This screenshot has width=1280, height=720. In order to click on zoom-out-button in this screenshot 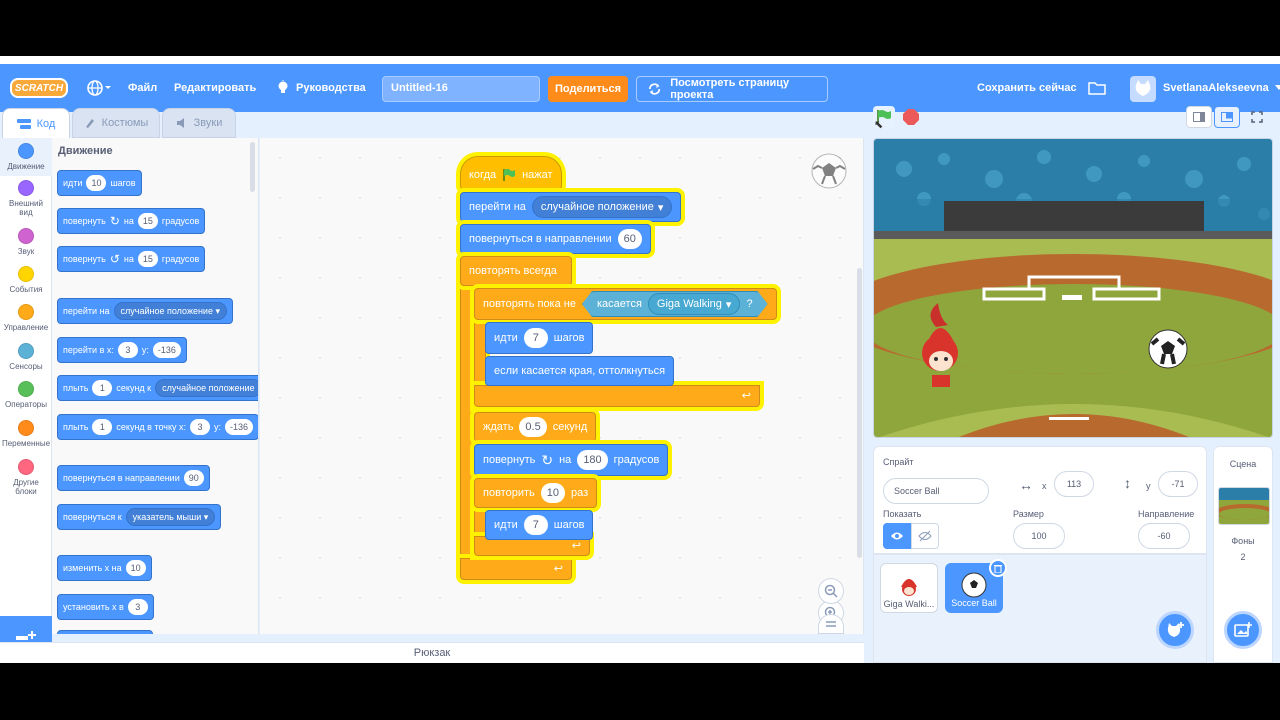, I will do `click(831, 591)`.